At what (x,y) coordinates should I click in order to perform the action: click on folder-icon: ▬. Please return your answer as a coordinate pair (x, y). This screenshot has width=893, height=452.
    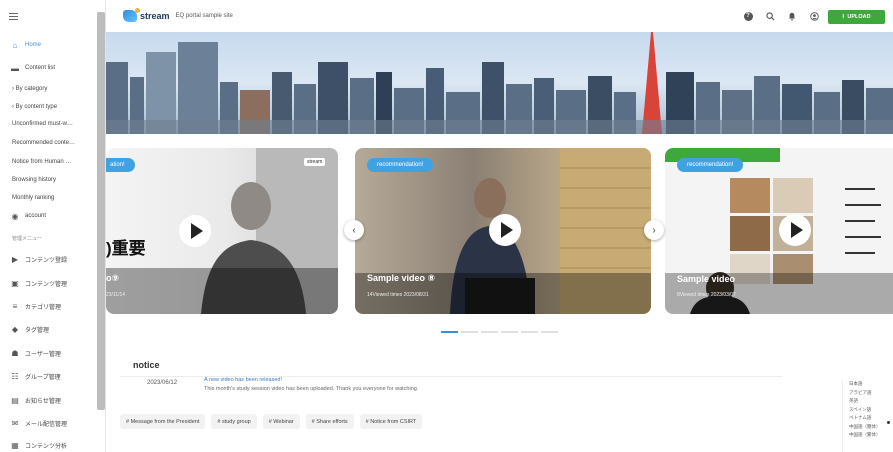
    Looking at the image, I should click on (15, 68).